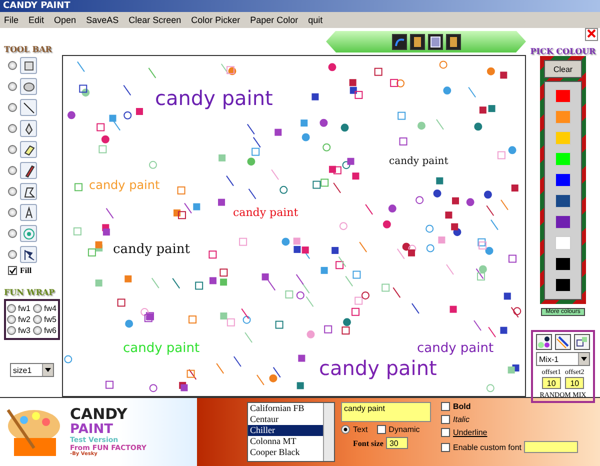  I want to click on style-label: Italic, so click(461, 419).